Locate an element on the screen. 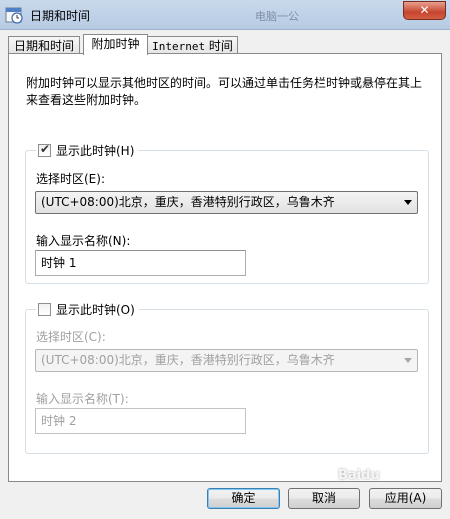 This screenshot has width=450, height=519. clock1-timezone-select: (UTC+08:00)北京，重庆，香港特别行政区，乌鲁木齐 is located at coordinates (226, 202).